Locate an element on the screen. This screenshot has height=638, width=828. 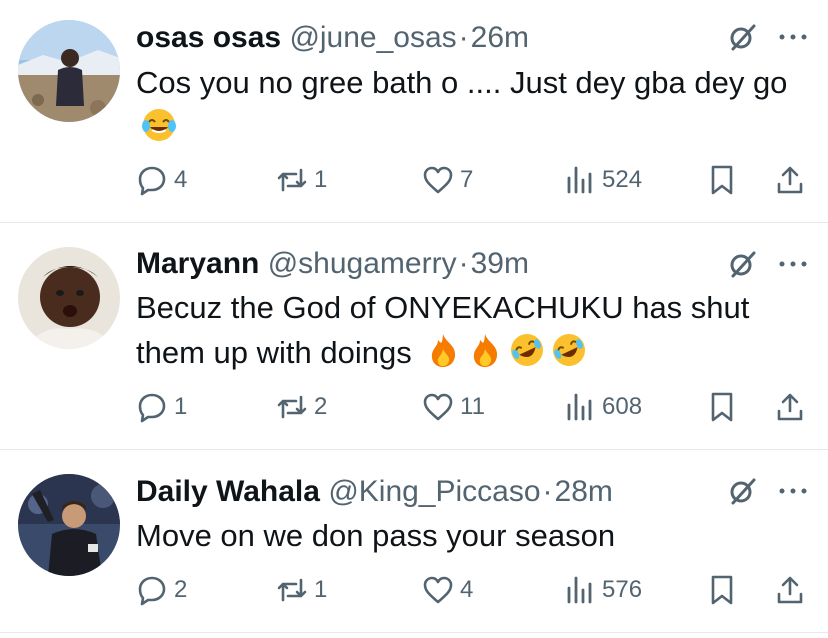
tweet-text: Move on we don pass your season is located at coordinates (476, 535).